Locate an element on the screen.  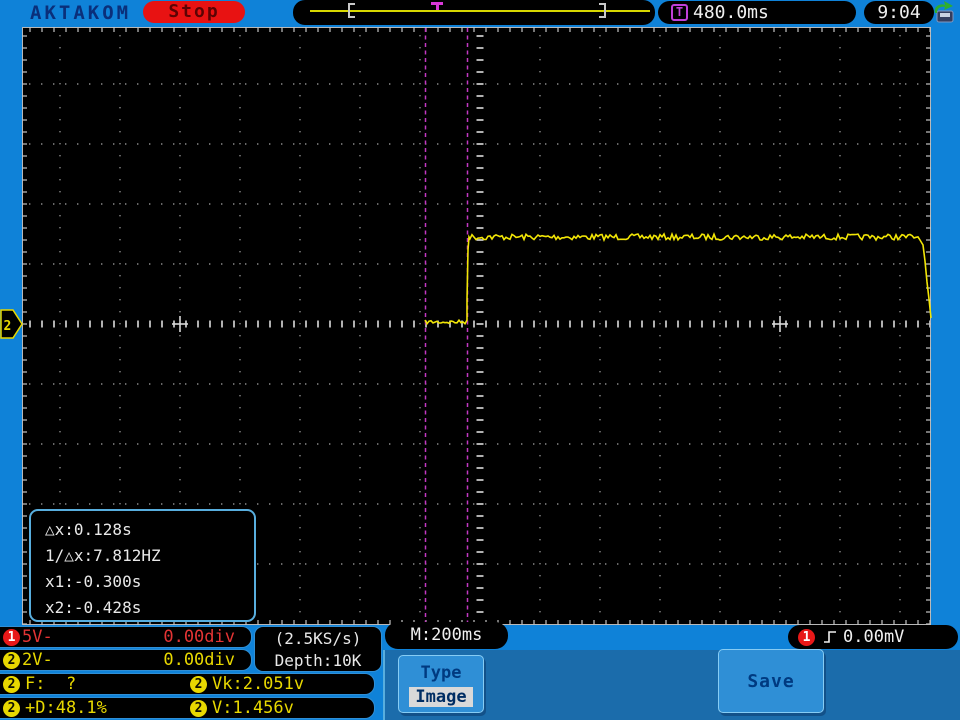
trigger-status-readout: 1 0.00mV is located at coordinates (873, 637).